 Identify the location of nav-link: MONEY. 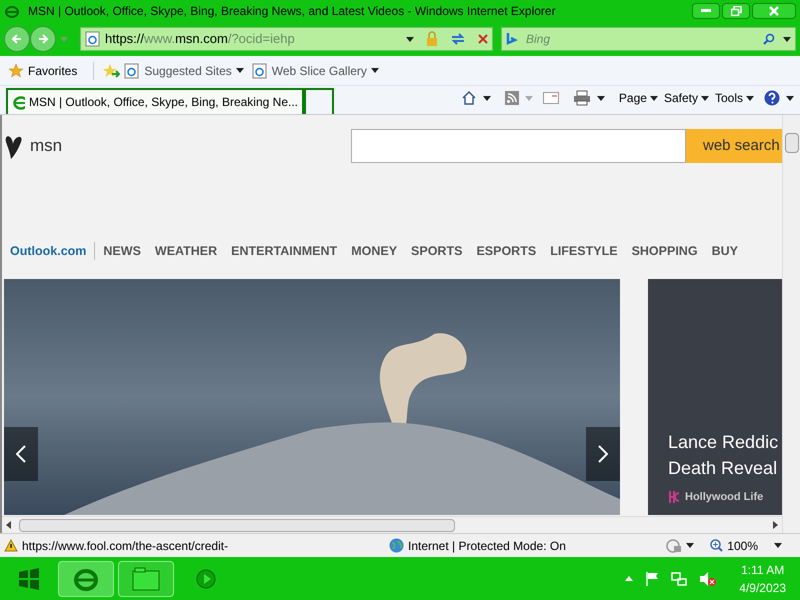
(374, 251).